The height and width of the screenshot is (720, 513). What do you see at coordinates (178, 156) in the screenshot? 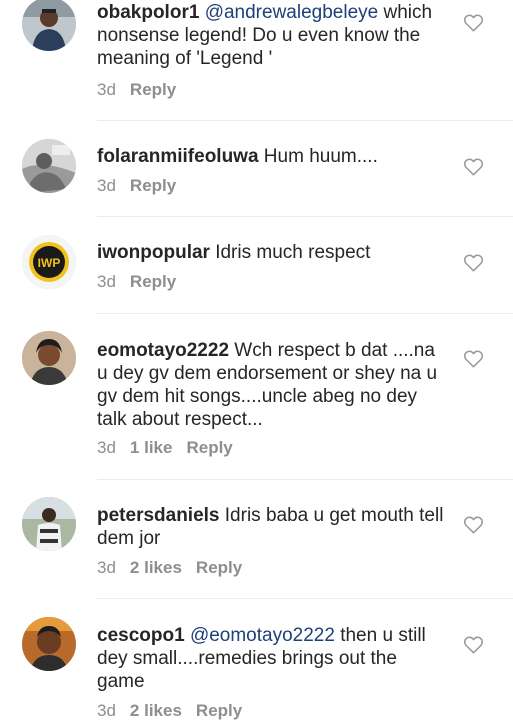
I see `comment-username: folaranmiifeoluwa` at bounding box center [178, 156].